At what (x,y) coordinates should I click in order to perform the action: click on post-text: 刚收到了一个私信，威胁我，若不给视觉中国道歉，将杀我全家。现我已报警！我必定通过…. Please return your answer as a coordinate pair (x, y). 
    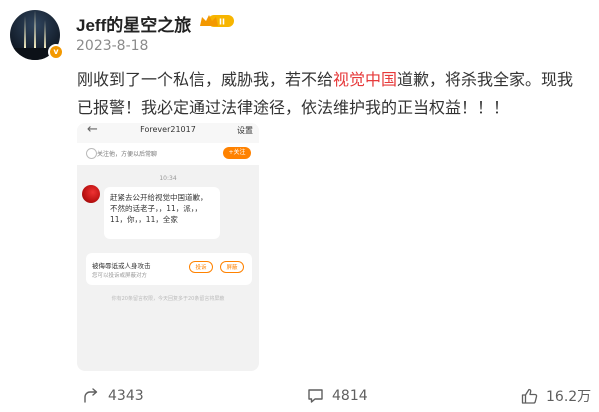
    Looking at the image, I should click on (325, 93).